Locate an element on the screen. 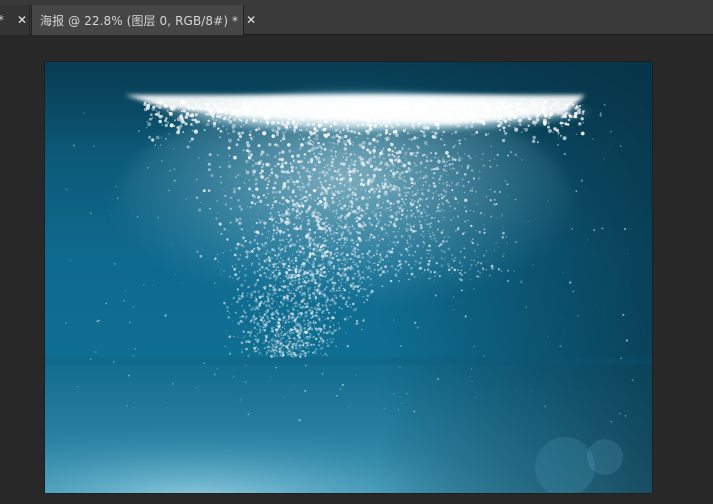  tab-modified-marker: * is located at coordinates (2, 20).